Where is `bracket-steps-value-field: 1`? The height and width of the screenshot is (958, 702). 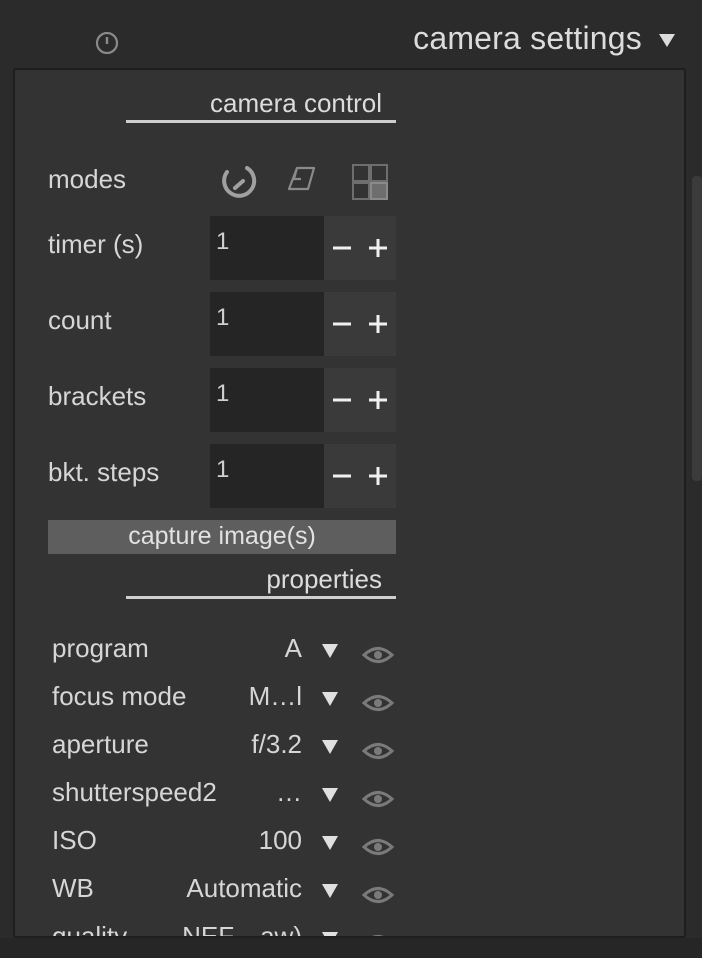 bracket-steps-value-field: 1 is located at coordinates (267, 476).